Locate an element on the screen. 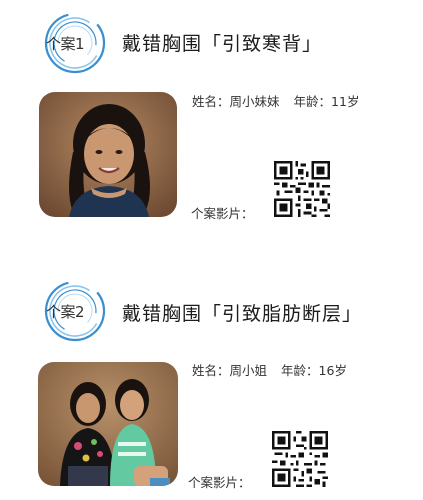 The width and height of the screenshot is (423, 500). name-value: 周小姐 is located at coordinates (248, 370).